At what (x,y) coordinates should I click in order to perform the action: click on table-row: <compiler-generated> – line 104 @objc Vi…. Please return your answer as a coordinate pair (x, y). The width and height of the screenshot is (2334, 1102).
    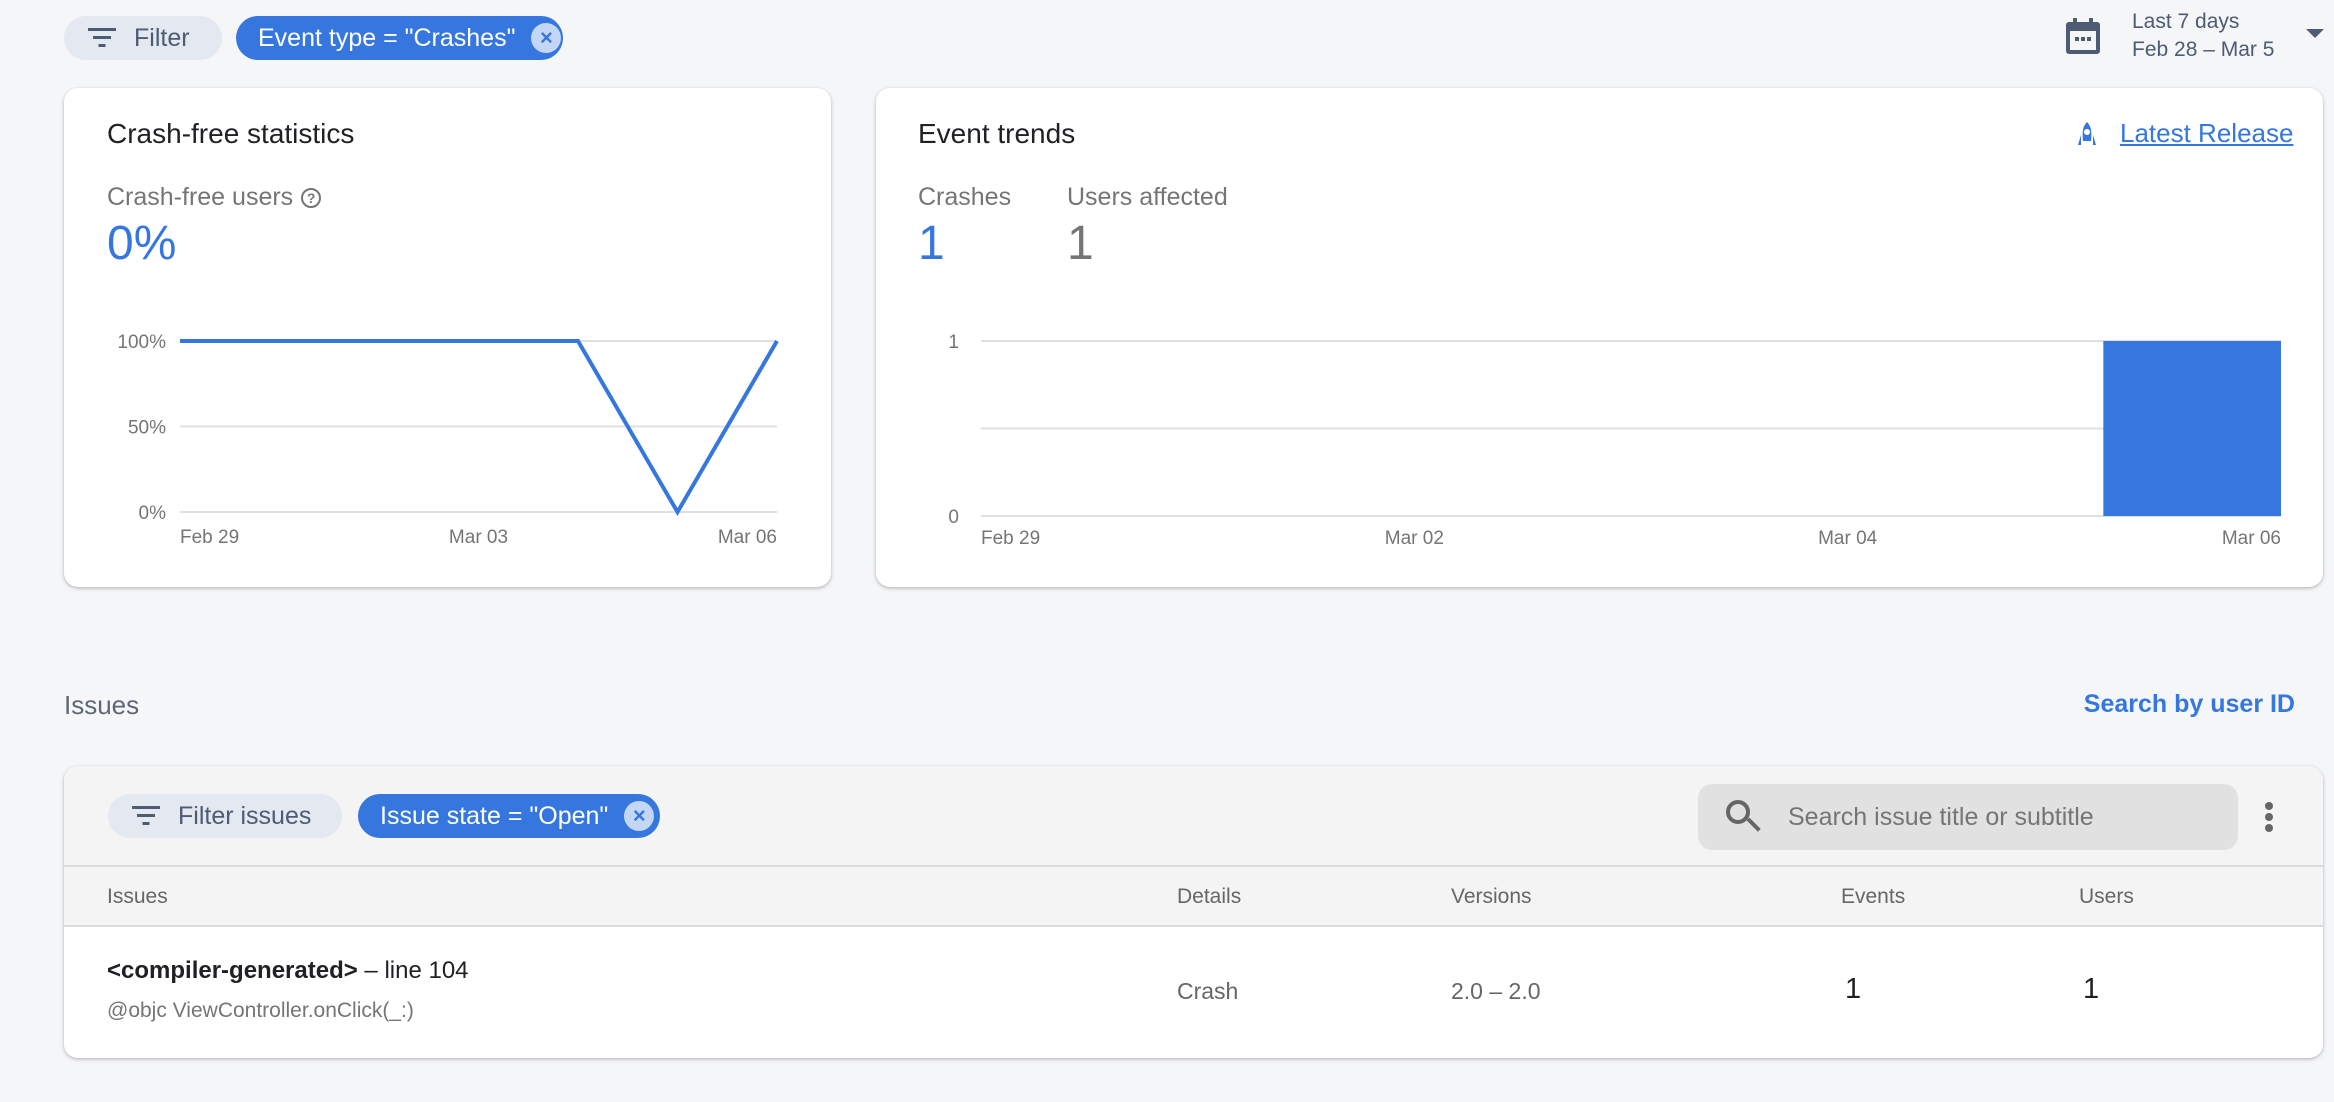
    Looking at the image, I should click on (1193, 992).